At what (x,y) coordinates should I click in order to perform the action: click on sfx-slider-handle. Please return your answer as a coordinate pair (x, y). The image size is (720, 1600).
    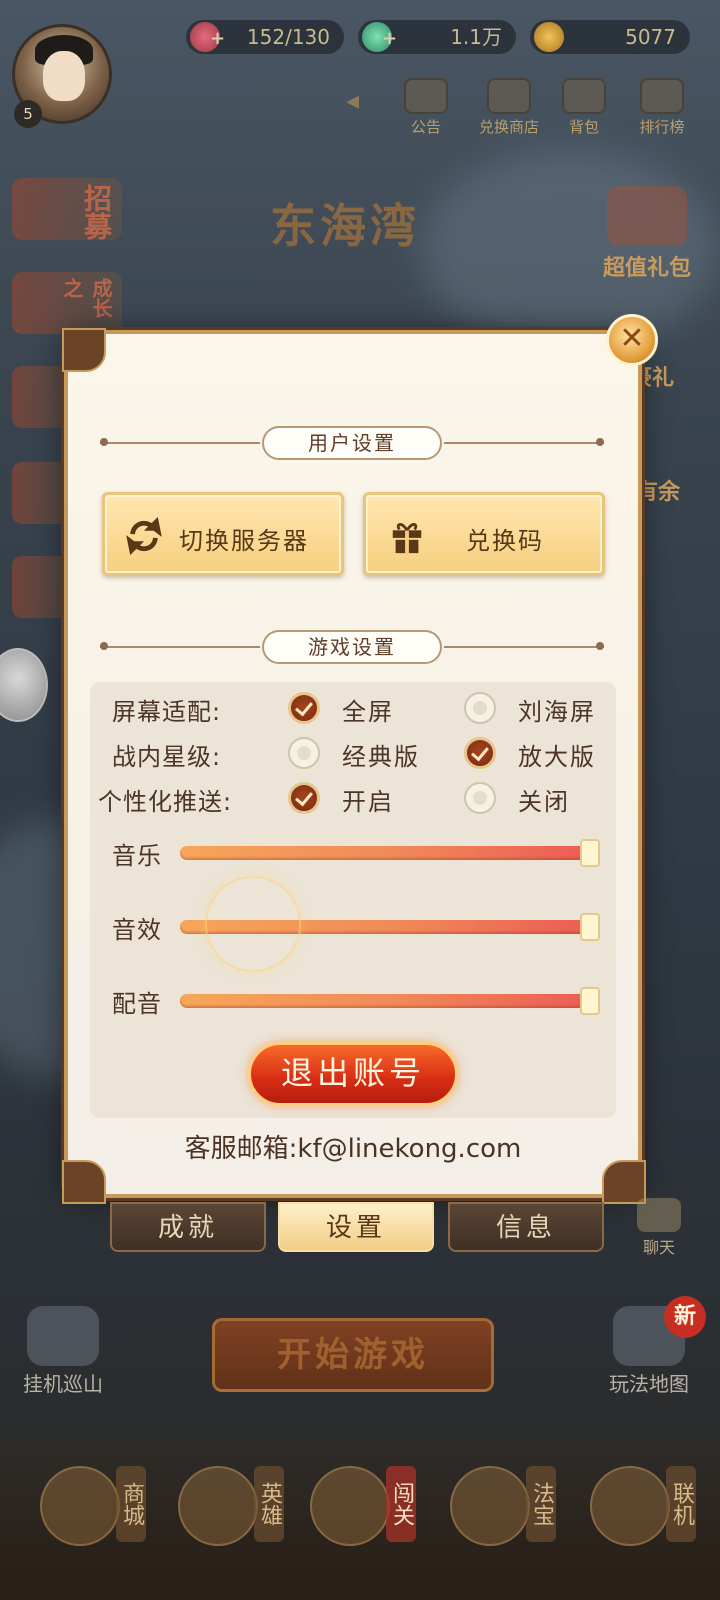
    Looking at the image, I should click on (590, 927).